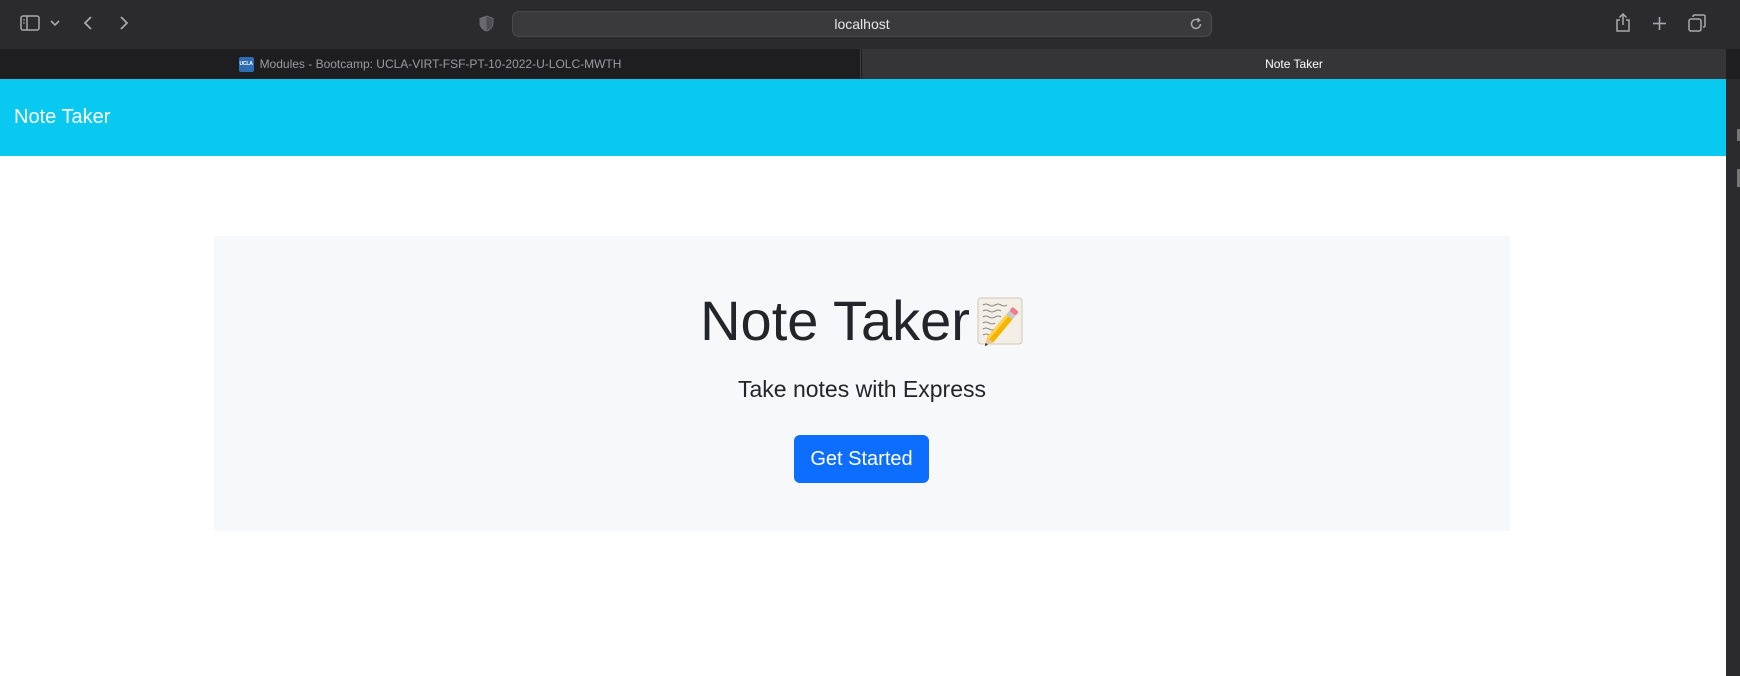 This screenshot has height=676, width=1740. I want to click on address-bar: localhost, so click(862, 24).